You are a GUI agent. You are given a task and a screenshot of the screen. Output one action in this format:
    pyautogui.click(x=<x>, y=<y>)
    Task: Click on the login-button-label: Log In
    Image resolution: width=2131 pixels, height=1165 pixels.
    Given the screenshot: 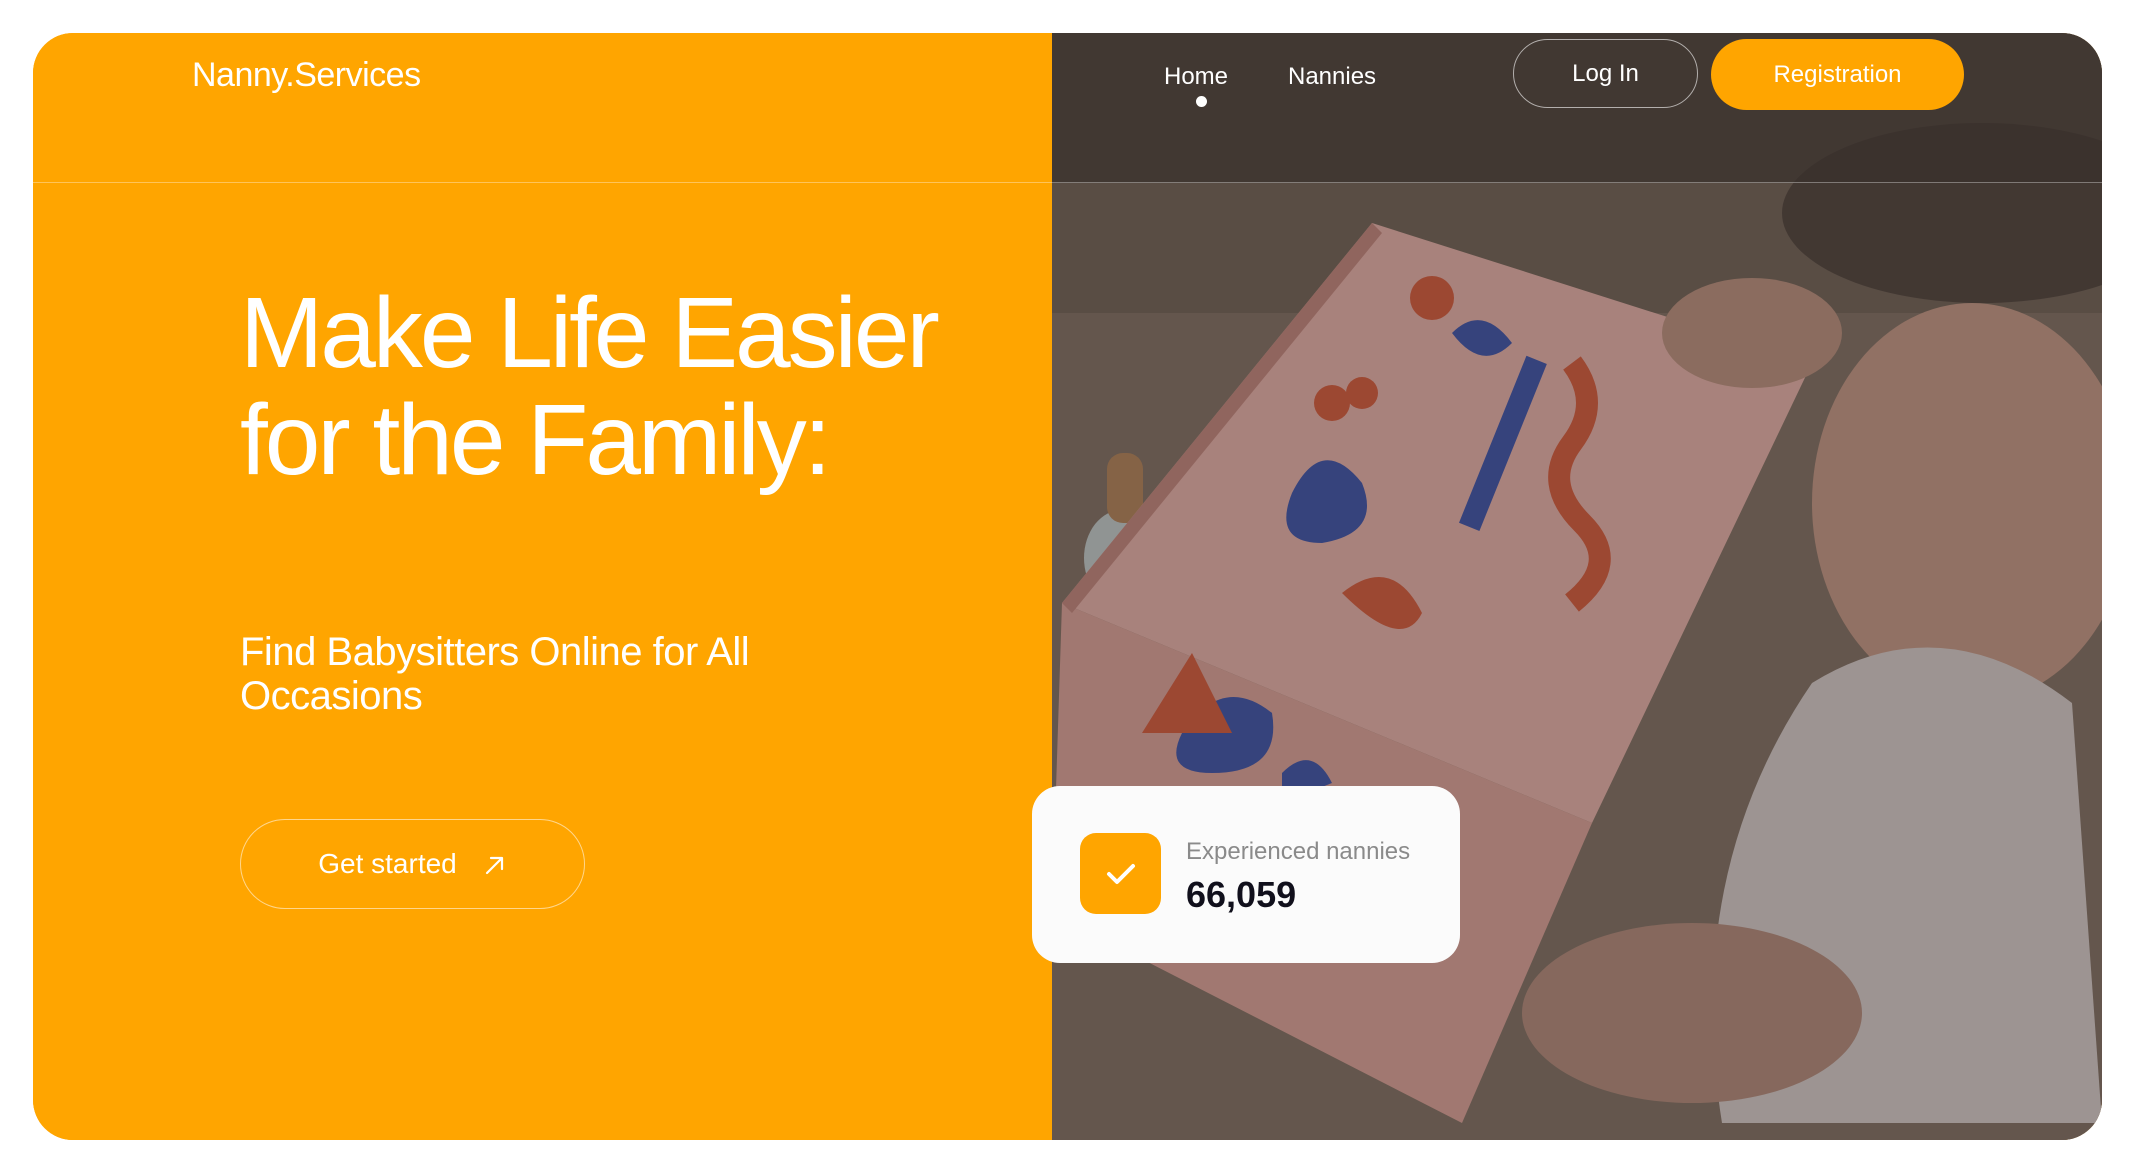 What is the action you would take?
    pyautogui.click(x=1605, y=73)
    